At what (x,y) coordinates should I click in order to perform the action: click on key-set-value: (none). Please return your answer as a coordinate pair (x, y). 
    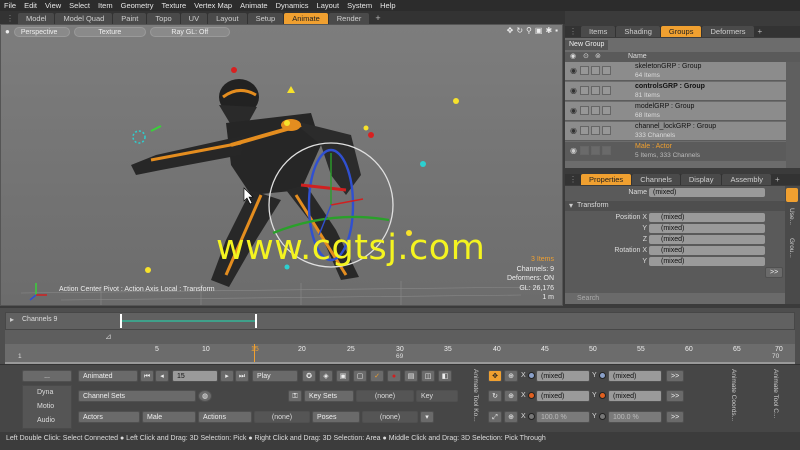
    Looking at the image, I should click on (385, 396).